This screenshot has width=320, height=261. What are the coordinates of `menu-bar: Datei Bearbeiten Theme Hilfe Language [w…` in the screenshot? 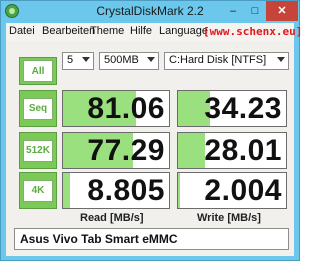 It's located at (154, 32).